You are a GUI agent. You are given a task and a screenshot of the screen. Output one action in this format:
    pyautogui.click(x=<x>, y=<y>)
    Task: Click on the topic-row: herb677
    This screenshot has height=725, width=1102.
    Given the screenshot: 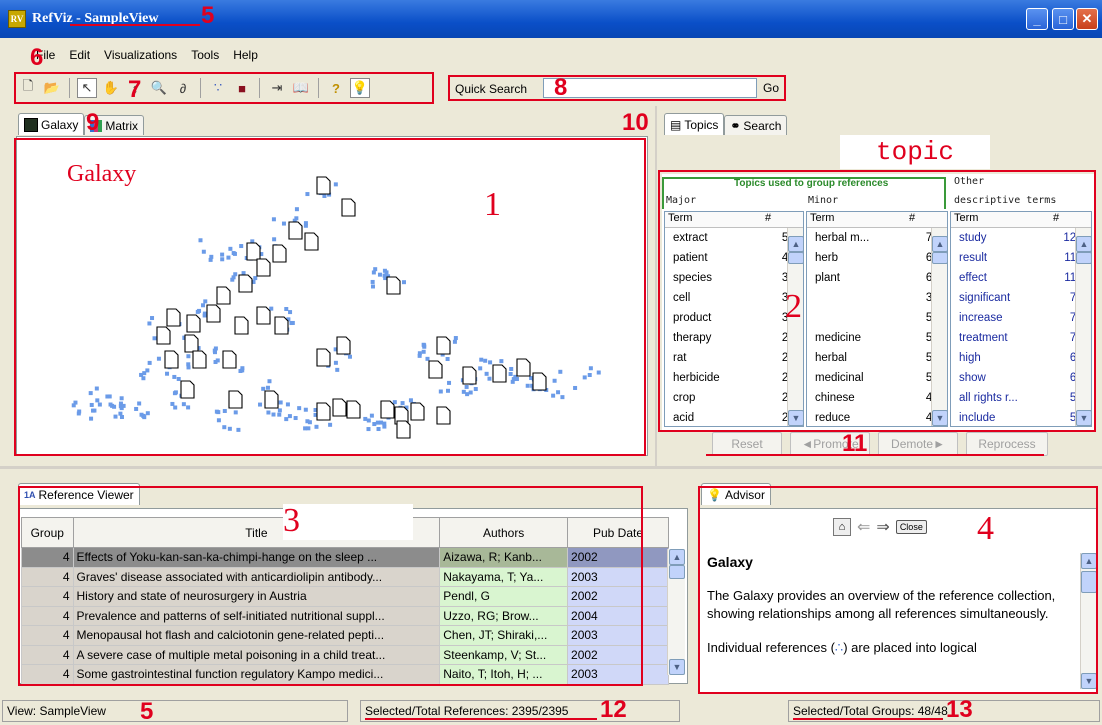 What is the action you would take?
    pyautogui.click(x=877, y=258)
    